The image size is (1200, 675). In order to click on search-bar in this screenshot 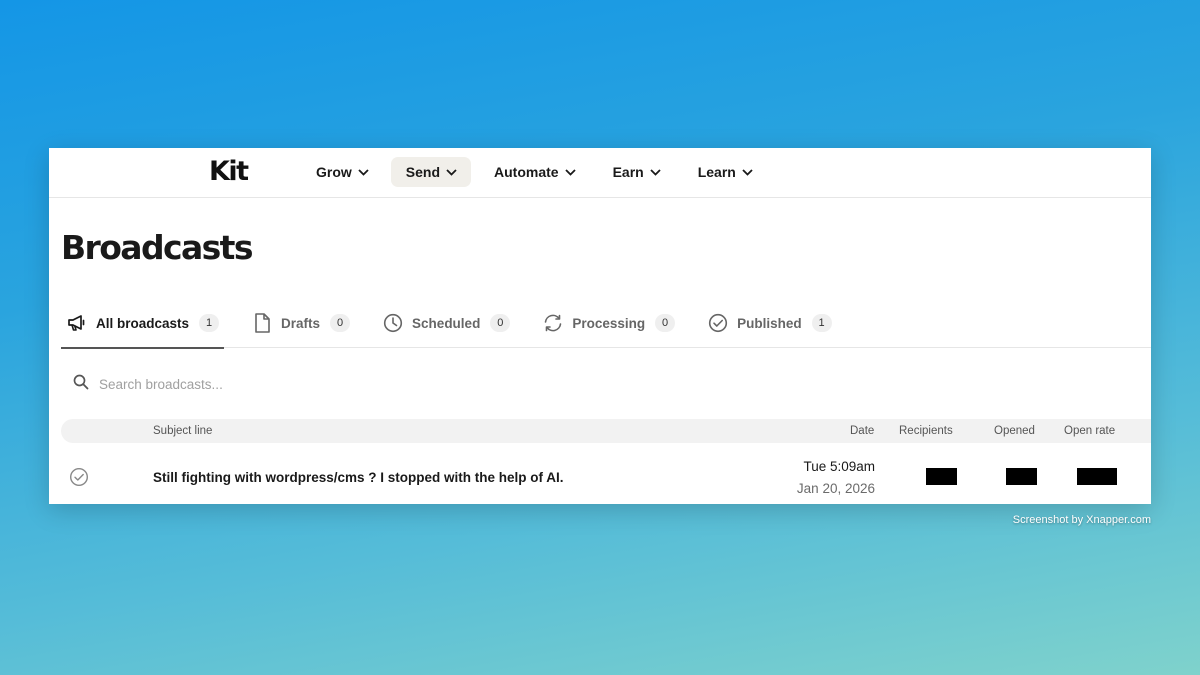, I will do `click(273, 384)`.